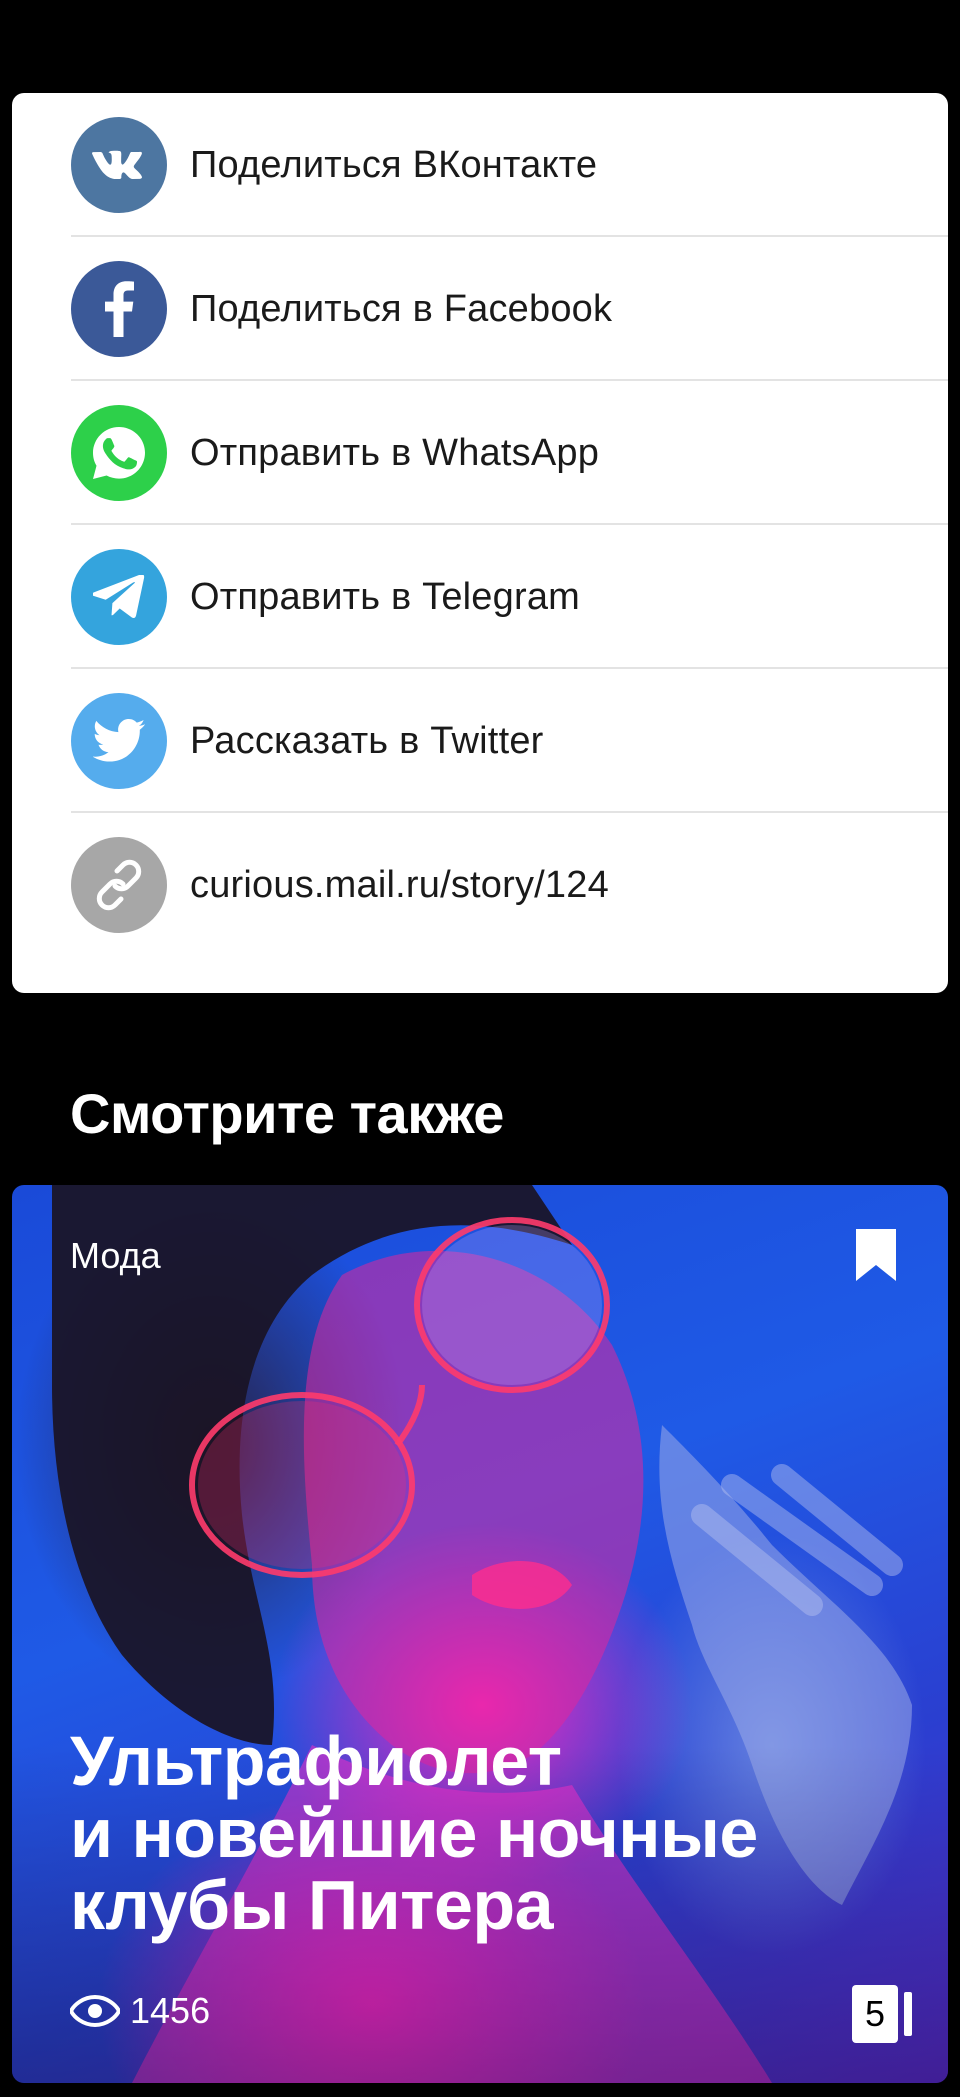 Image resolution: width=960 pixels, height=2097 pixels. What do you see at coordinates (414, 1833) in the screenshot?
I see `story-title-line: и новейшие ночные` at bounding box center [414, 1833].